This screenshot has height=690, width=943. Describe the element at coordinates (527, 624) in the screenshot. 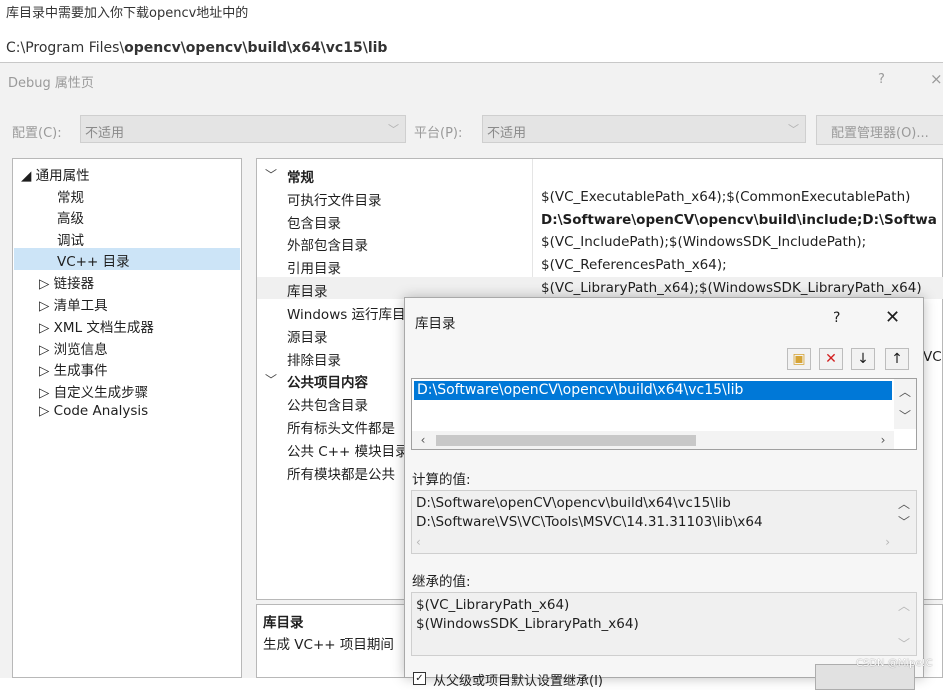

I see `inherited-value: $(WindowsSDK_LibraryPath_x64)` at that location.